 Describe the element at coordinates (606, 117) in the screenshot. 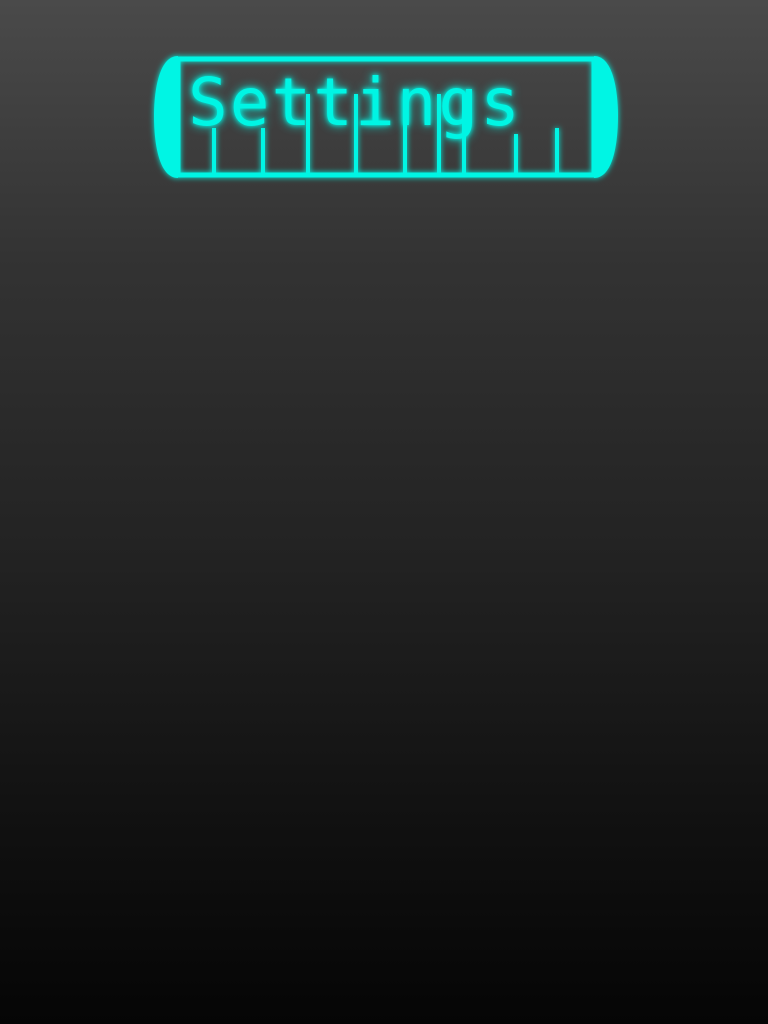

I see `banner-right-cap` at that location.